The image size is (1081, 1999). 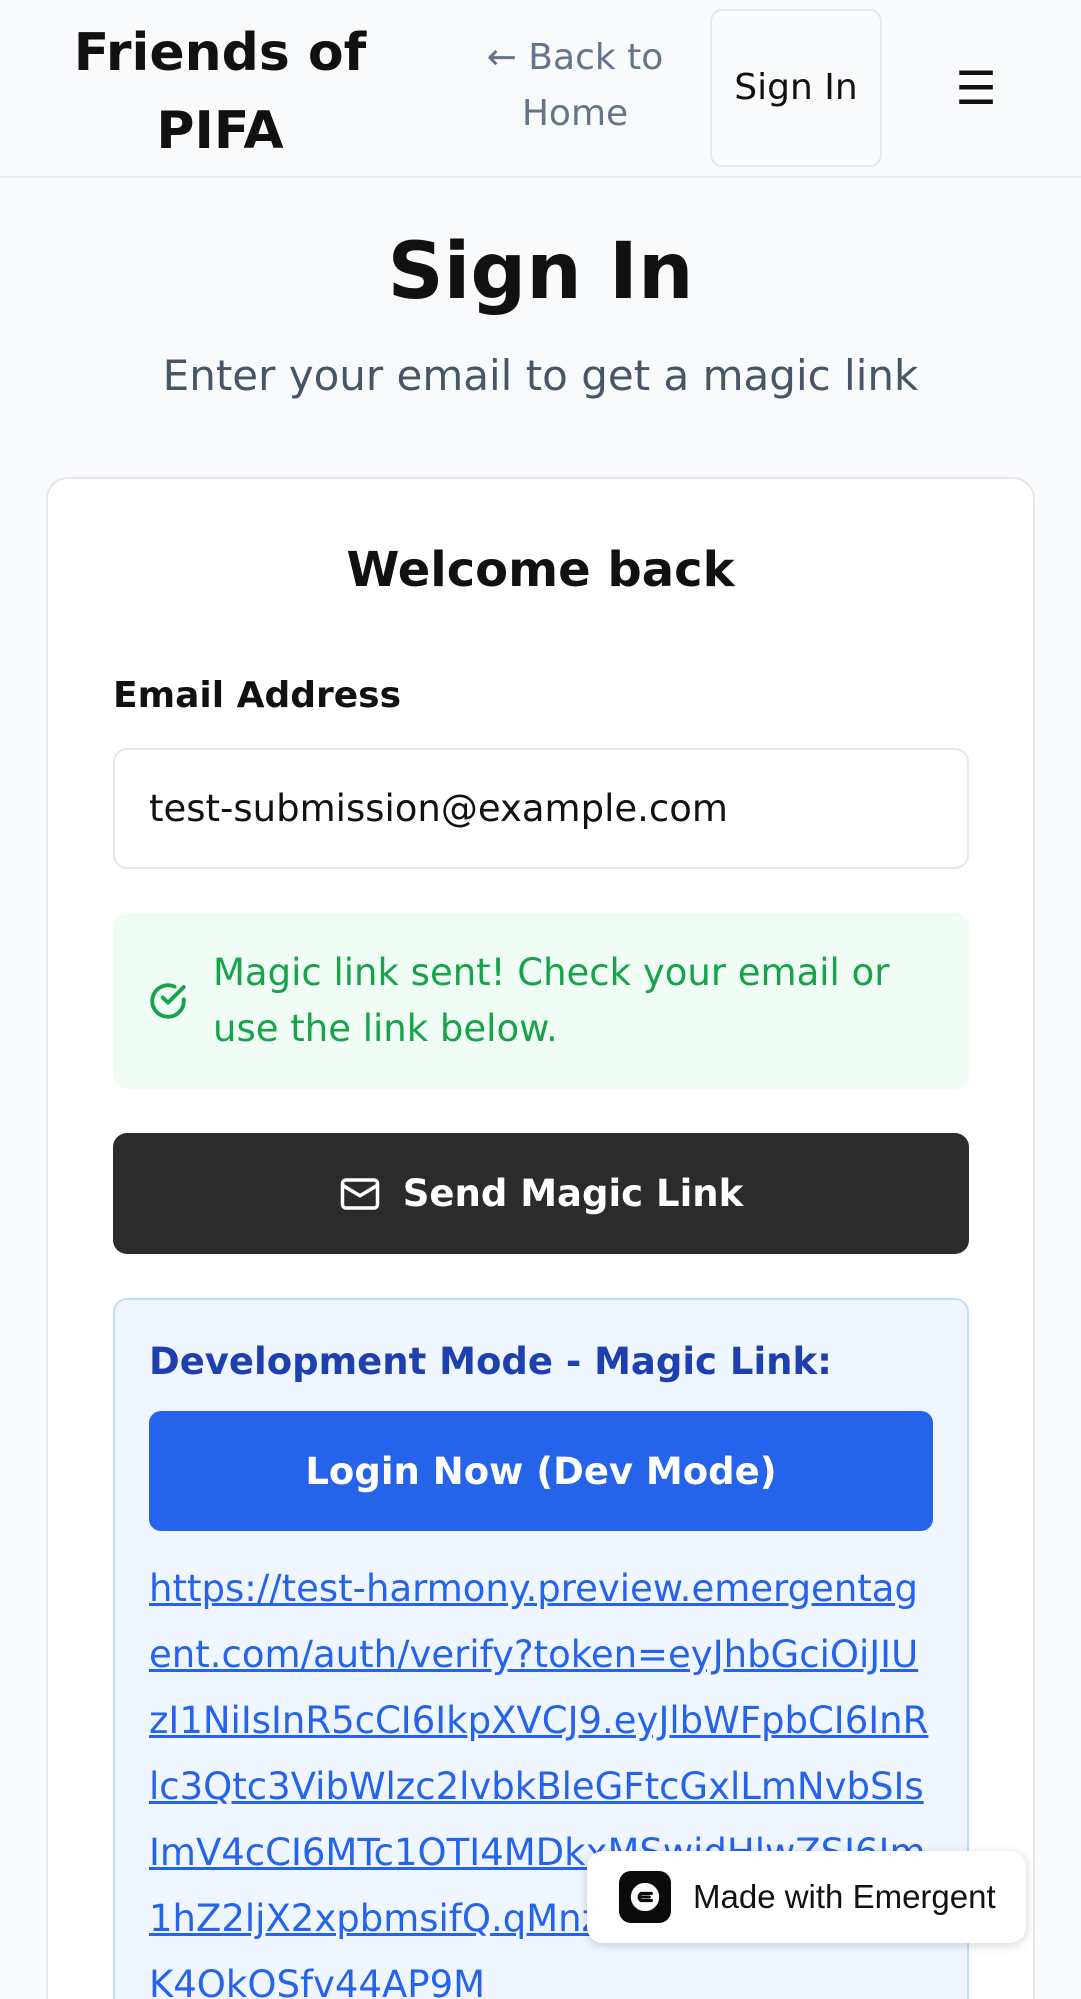 I want to click on top-navigation: Friends of PIFA ← Back to Home Sign In ☰, so click(x=540, y=89).